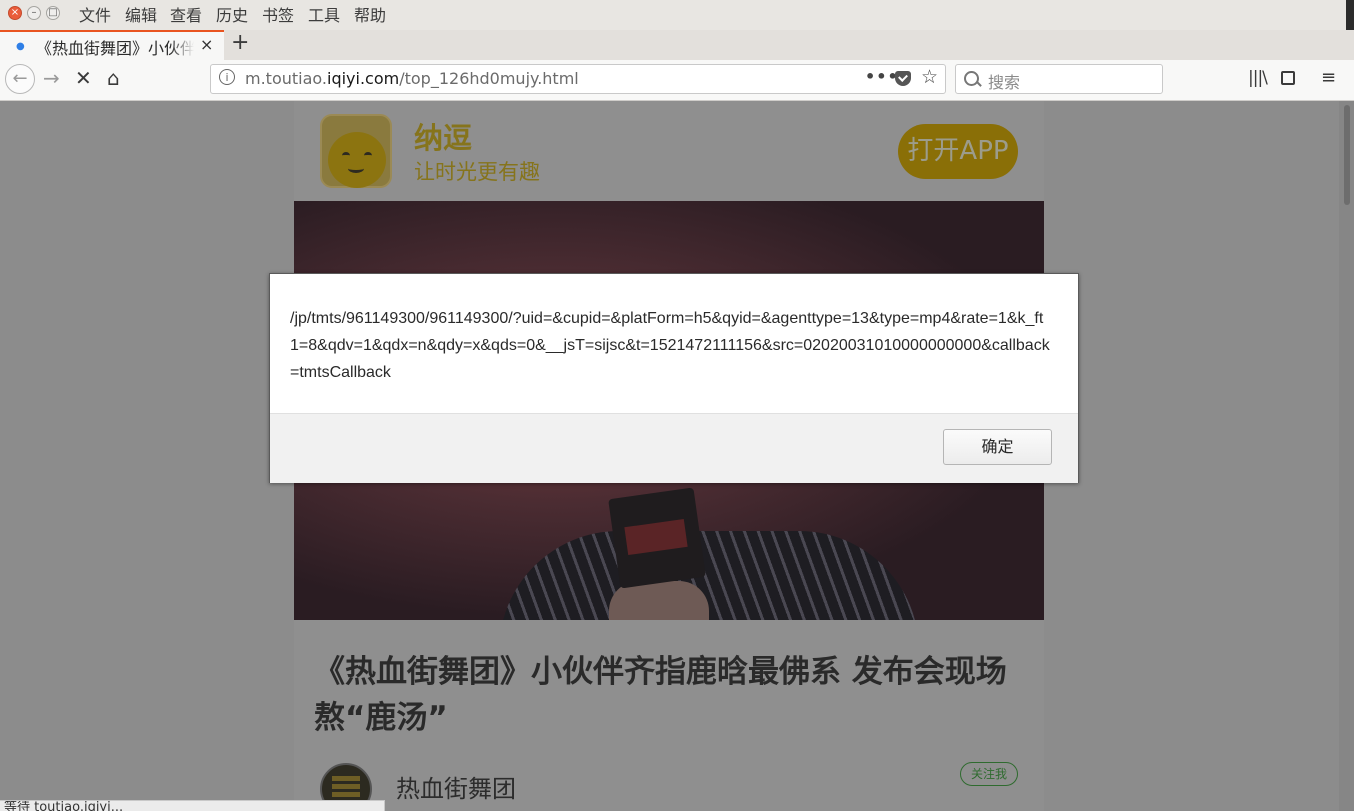 This screenshot has height=811, width=1354. I want to click on open-app-button: 打开APP, so click(958, 151).